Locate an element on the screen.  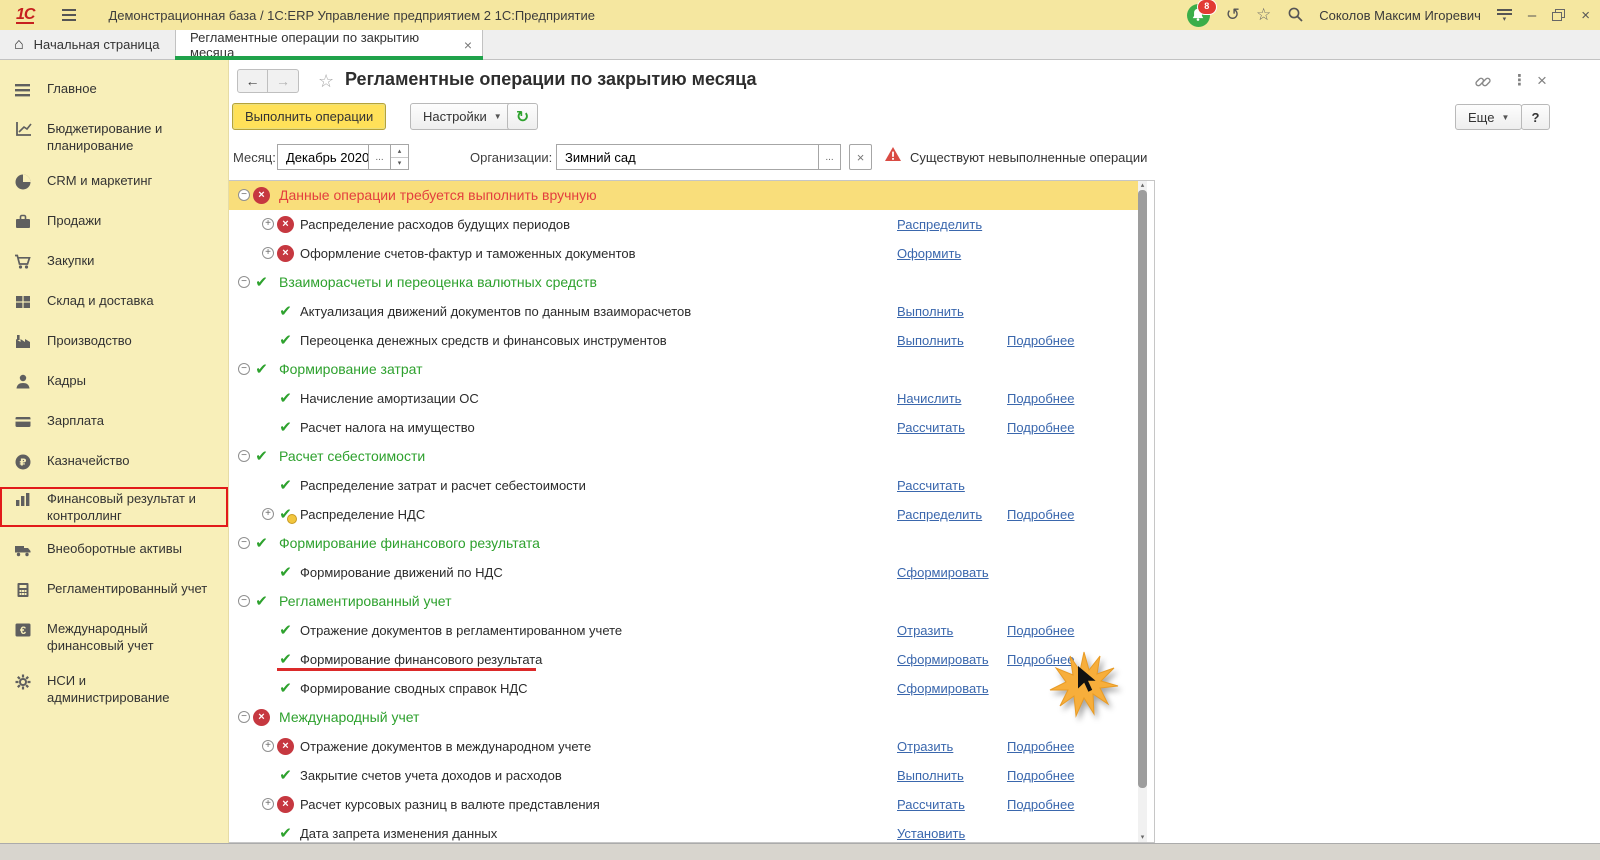
month-spinner: ▴ ▾ is located at coordinates (399, 157).